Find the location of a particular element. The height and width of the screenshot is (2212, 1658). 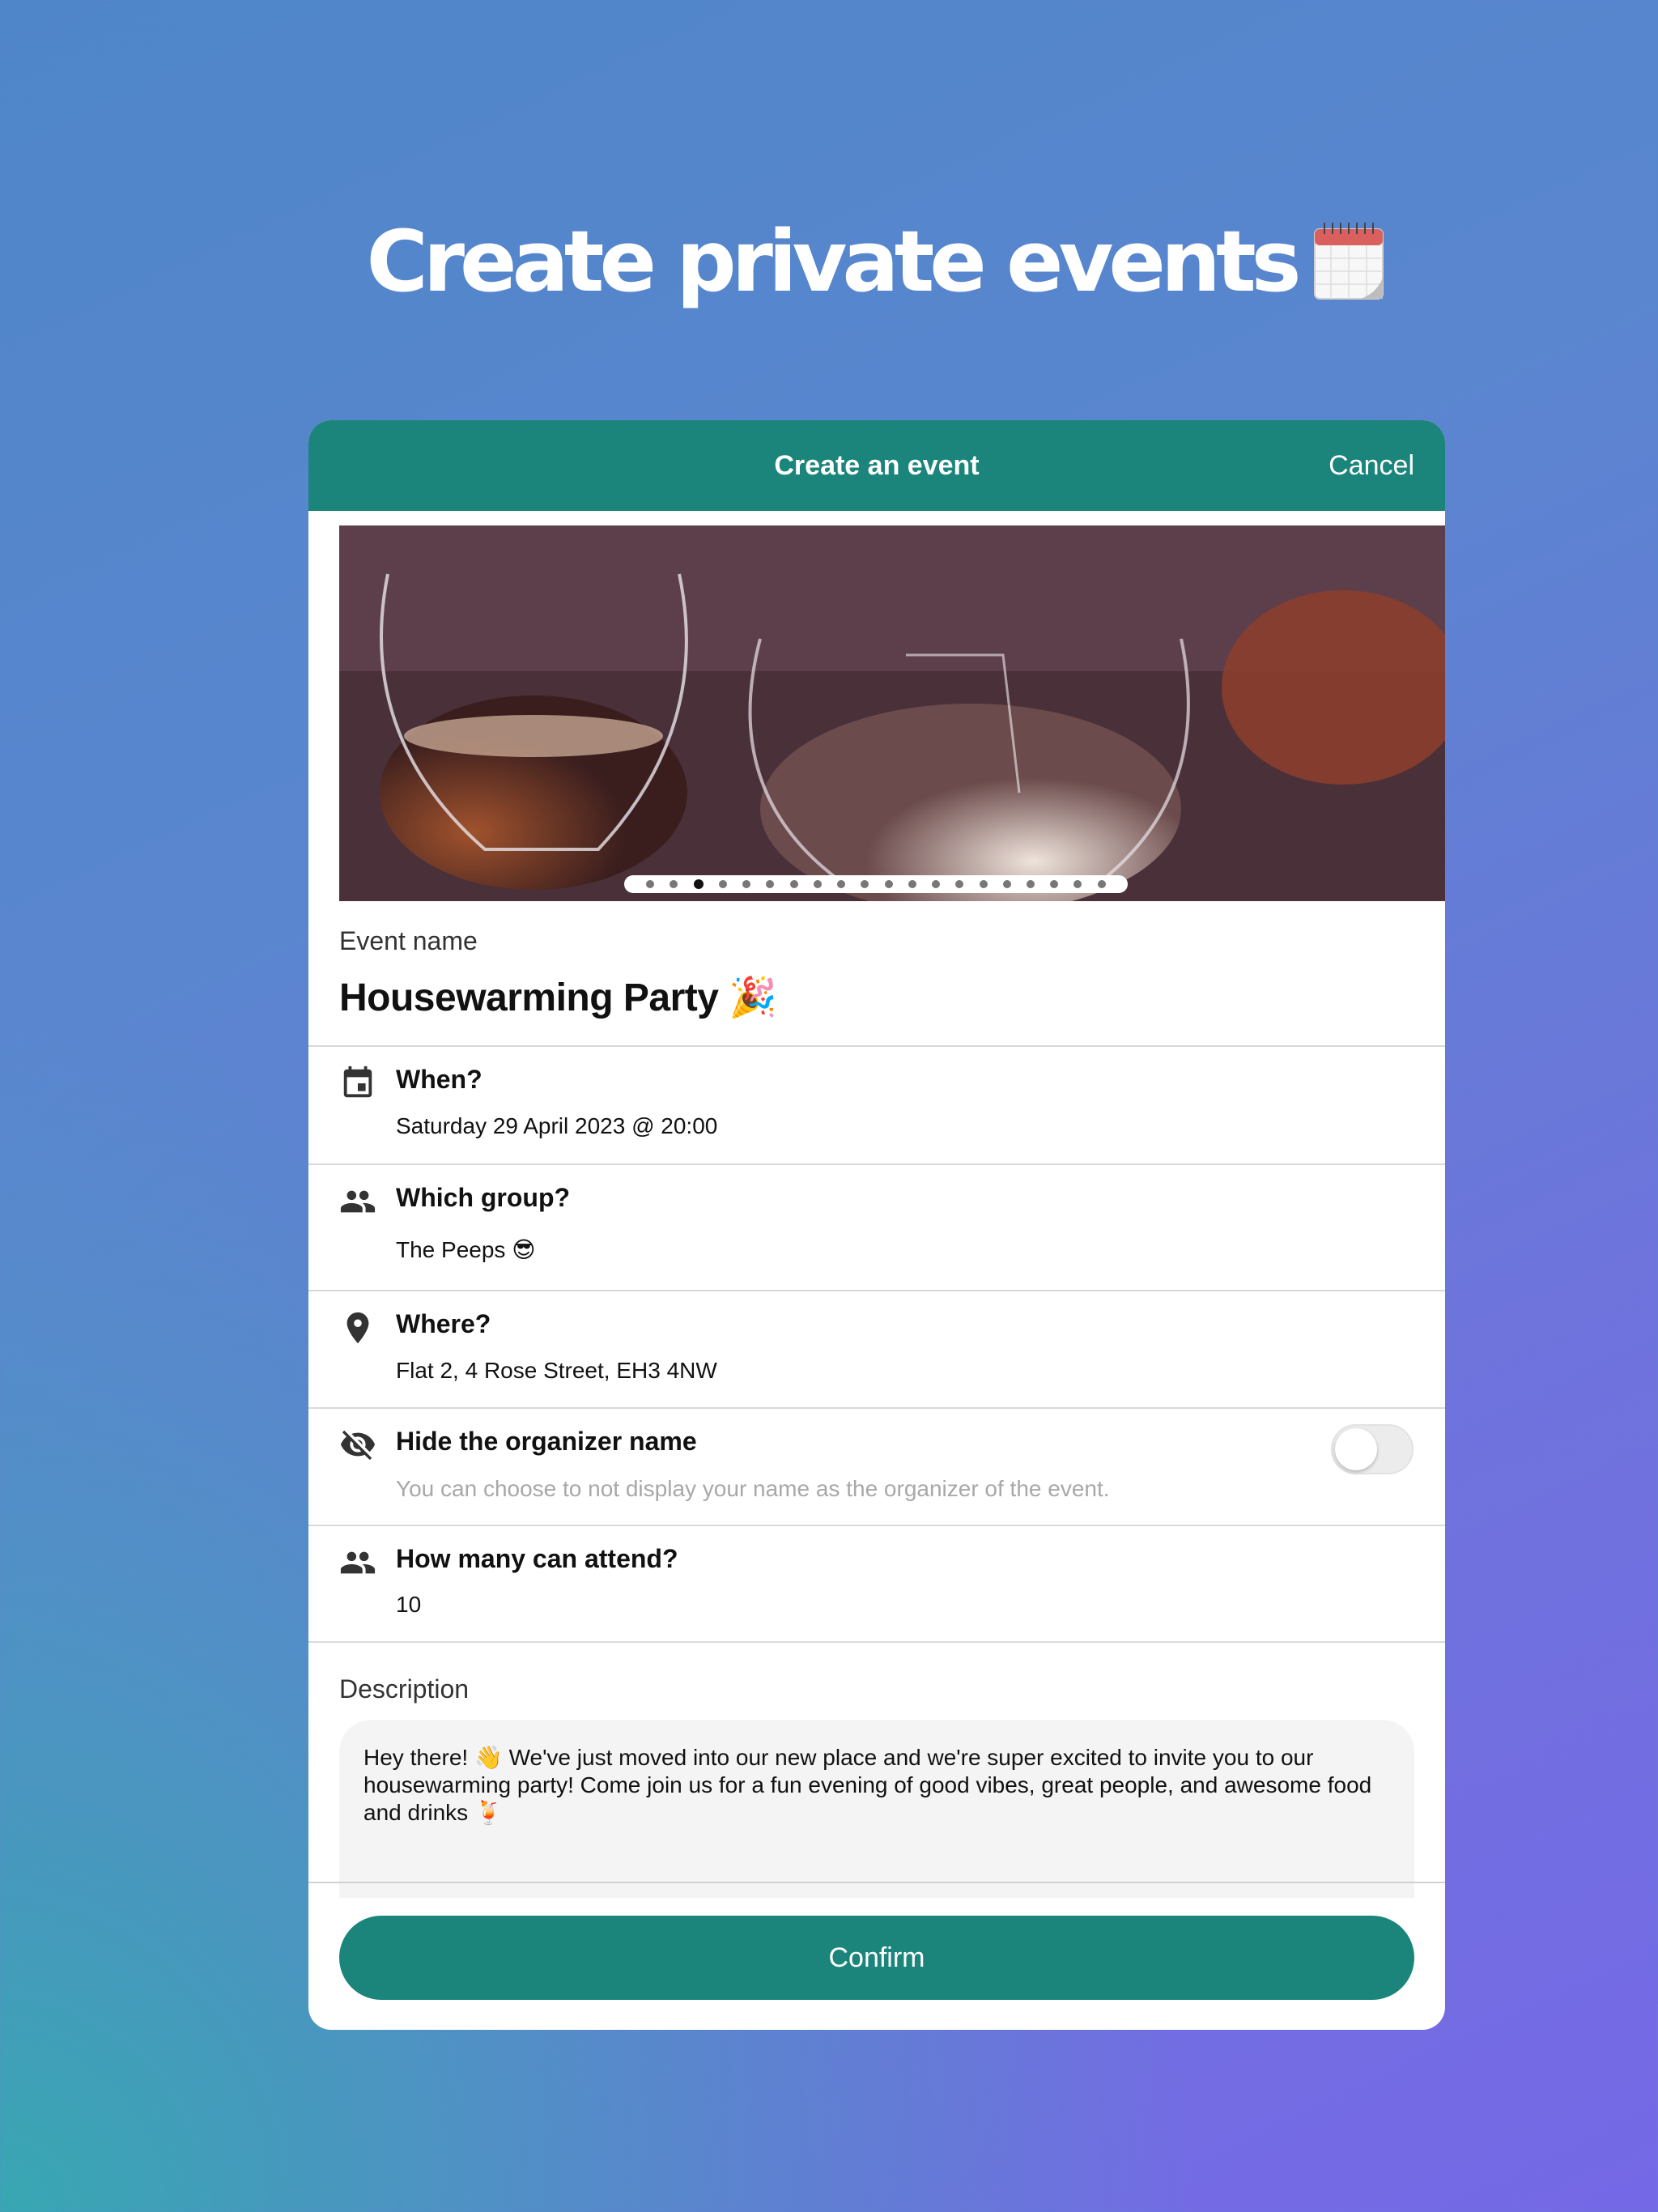

location-pin-icon is located at coordinates (357, 1328).